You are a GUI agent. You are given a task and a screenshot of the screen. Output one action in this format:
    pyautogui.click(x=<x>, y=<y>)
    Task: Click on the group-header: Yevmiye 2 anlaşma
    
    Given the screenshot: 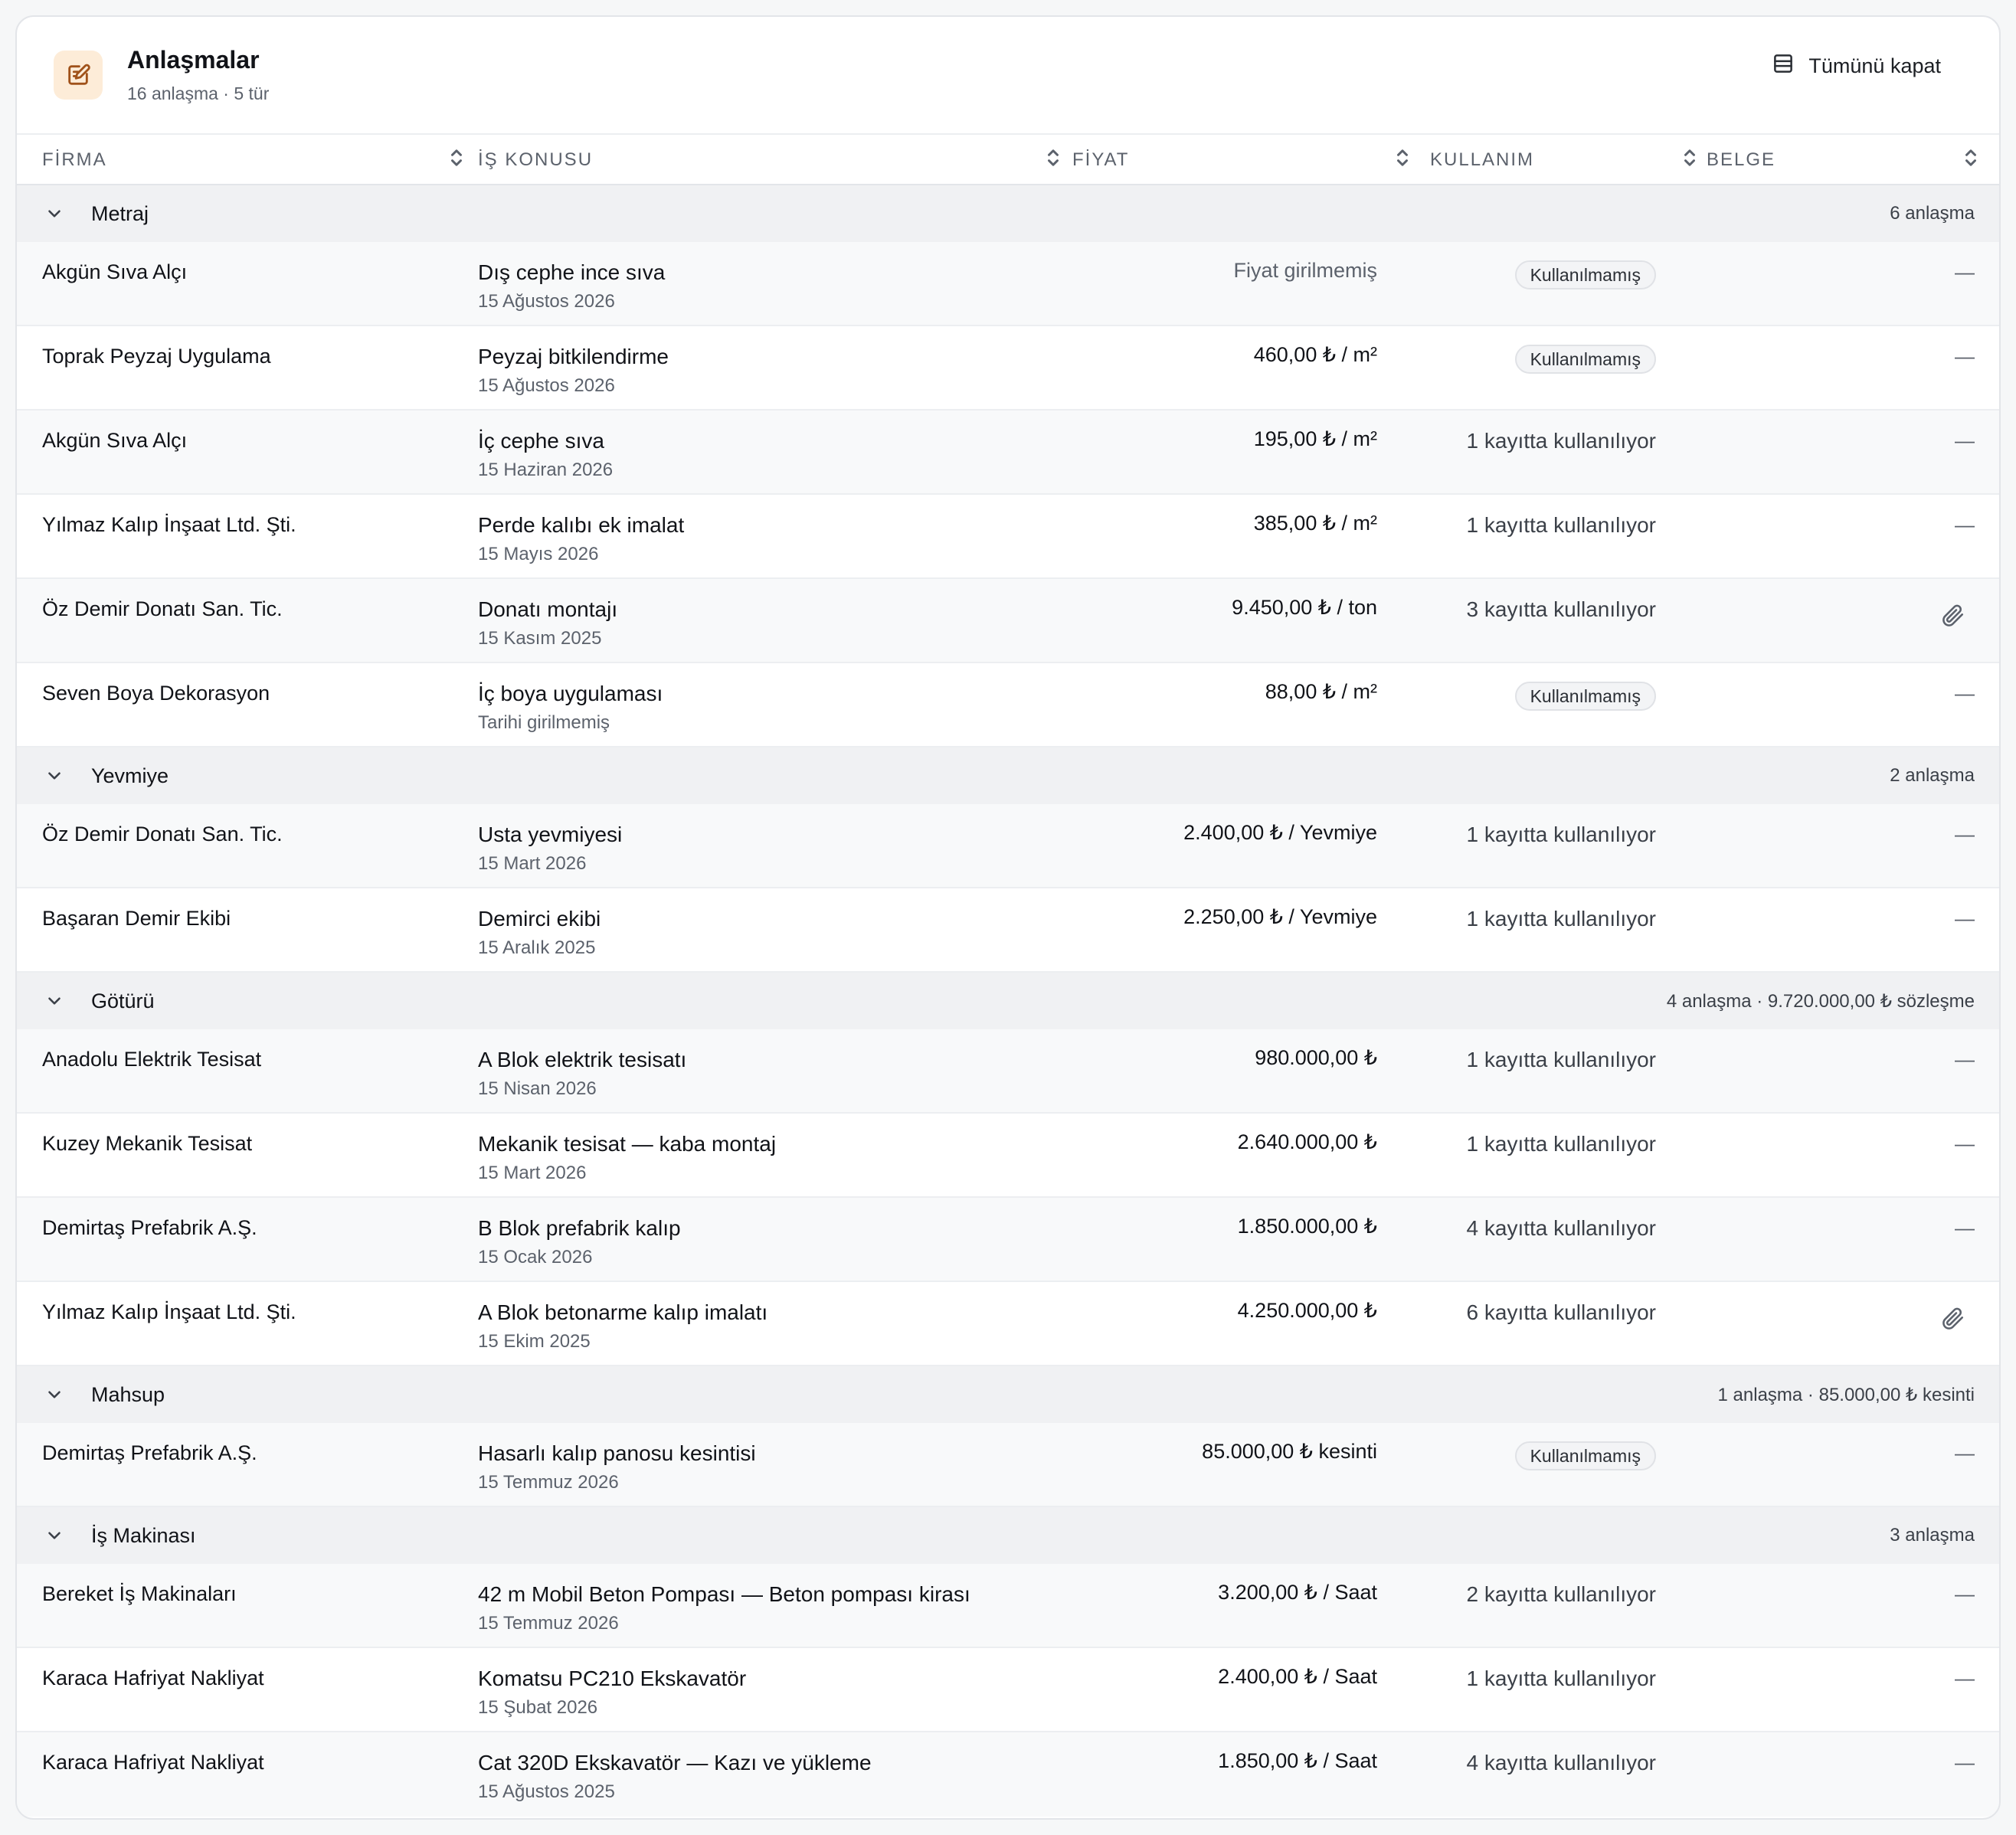 What is the action you would take?
    pyautogui.click(x=1008, y=775)
    